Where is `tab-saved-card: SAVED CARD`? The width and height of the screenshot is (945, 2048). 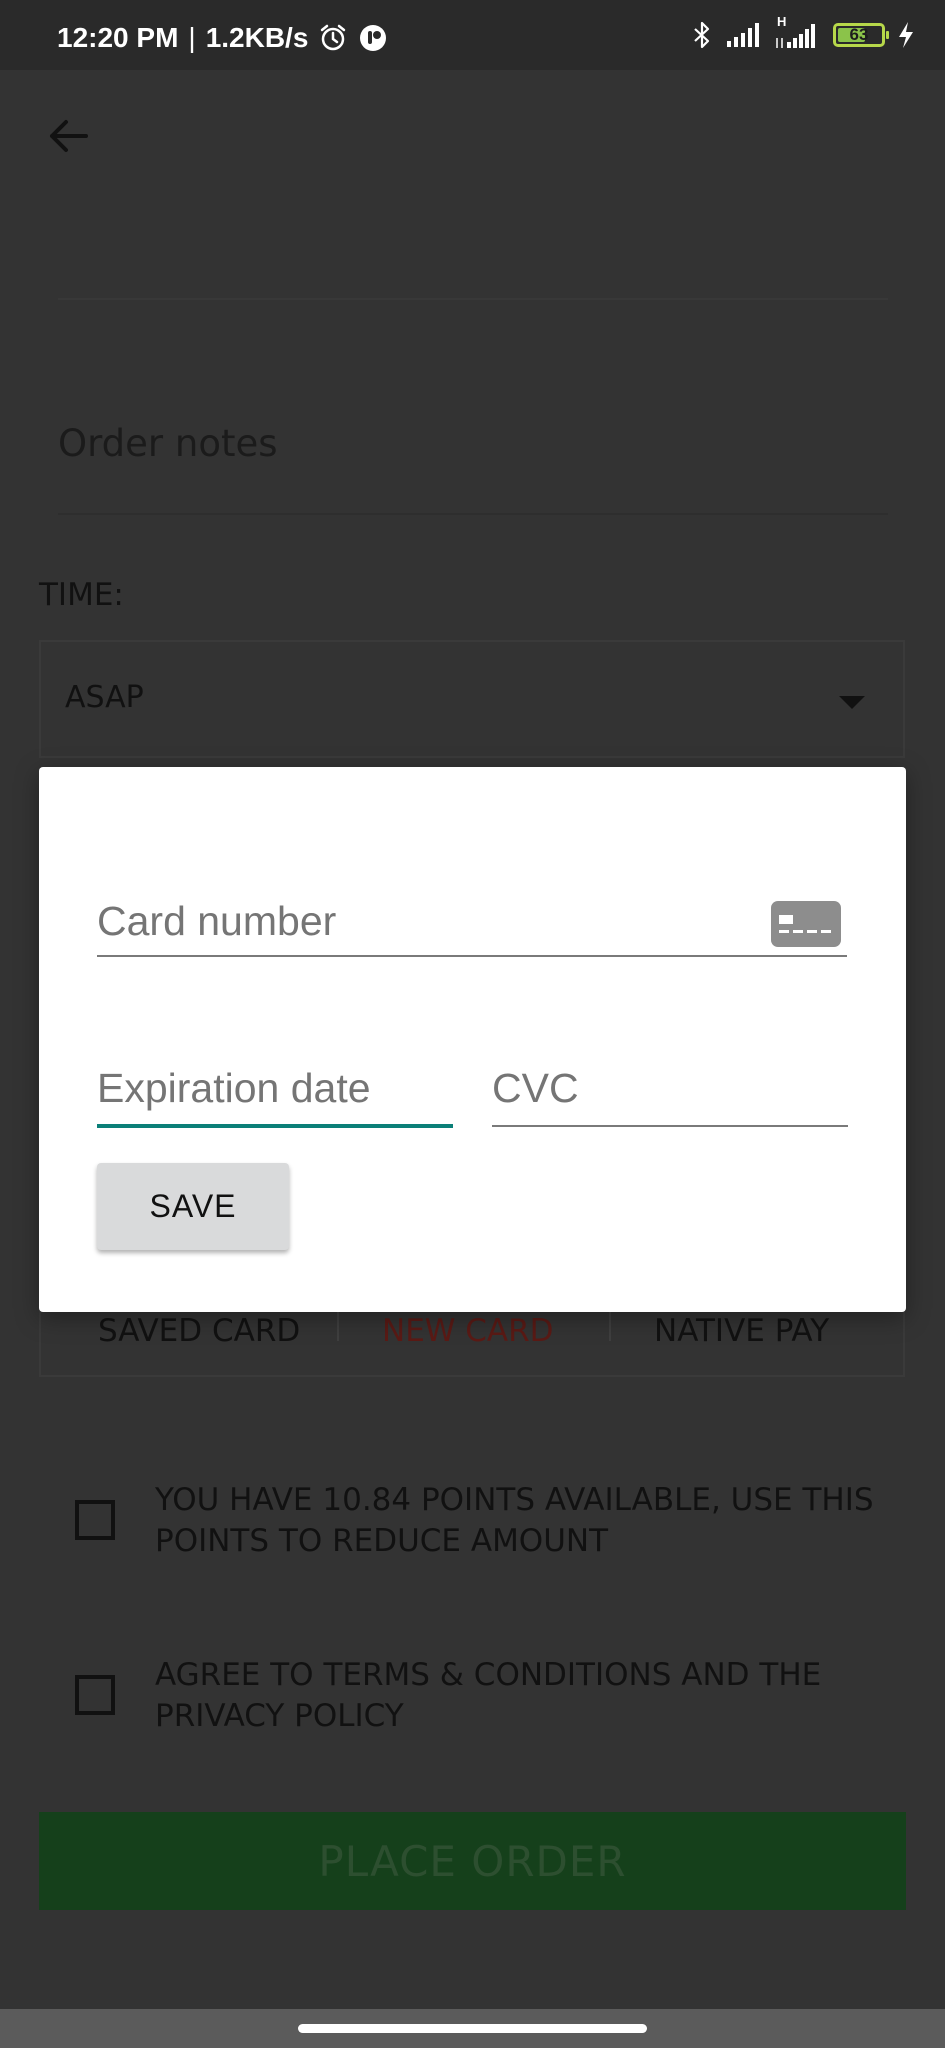
tab-saved-card: SAVED CARD is located at coordinates (199, 1331).